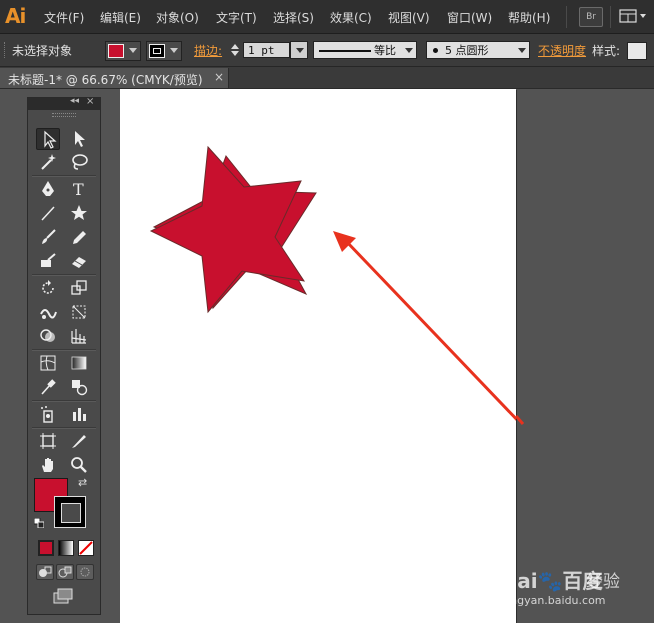  I want to click on magic-wand-tool, so click(48, 162).